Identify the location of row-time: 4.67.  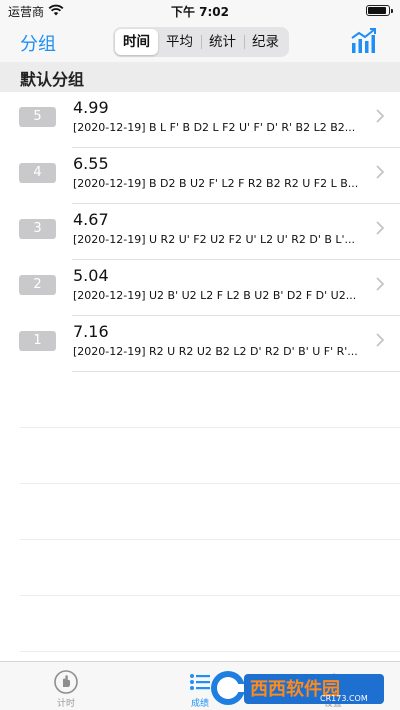
(91, 219).